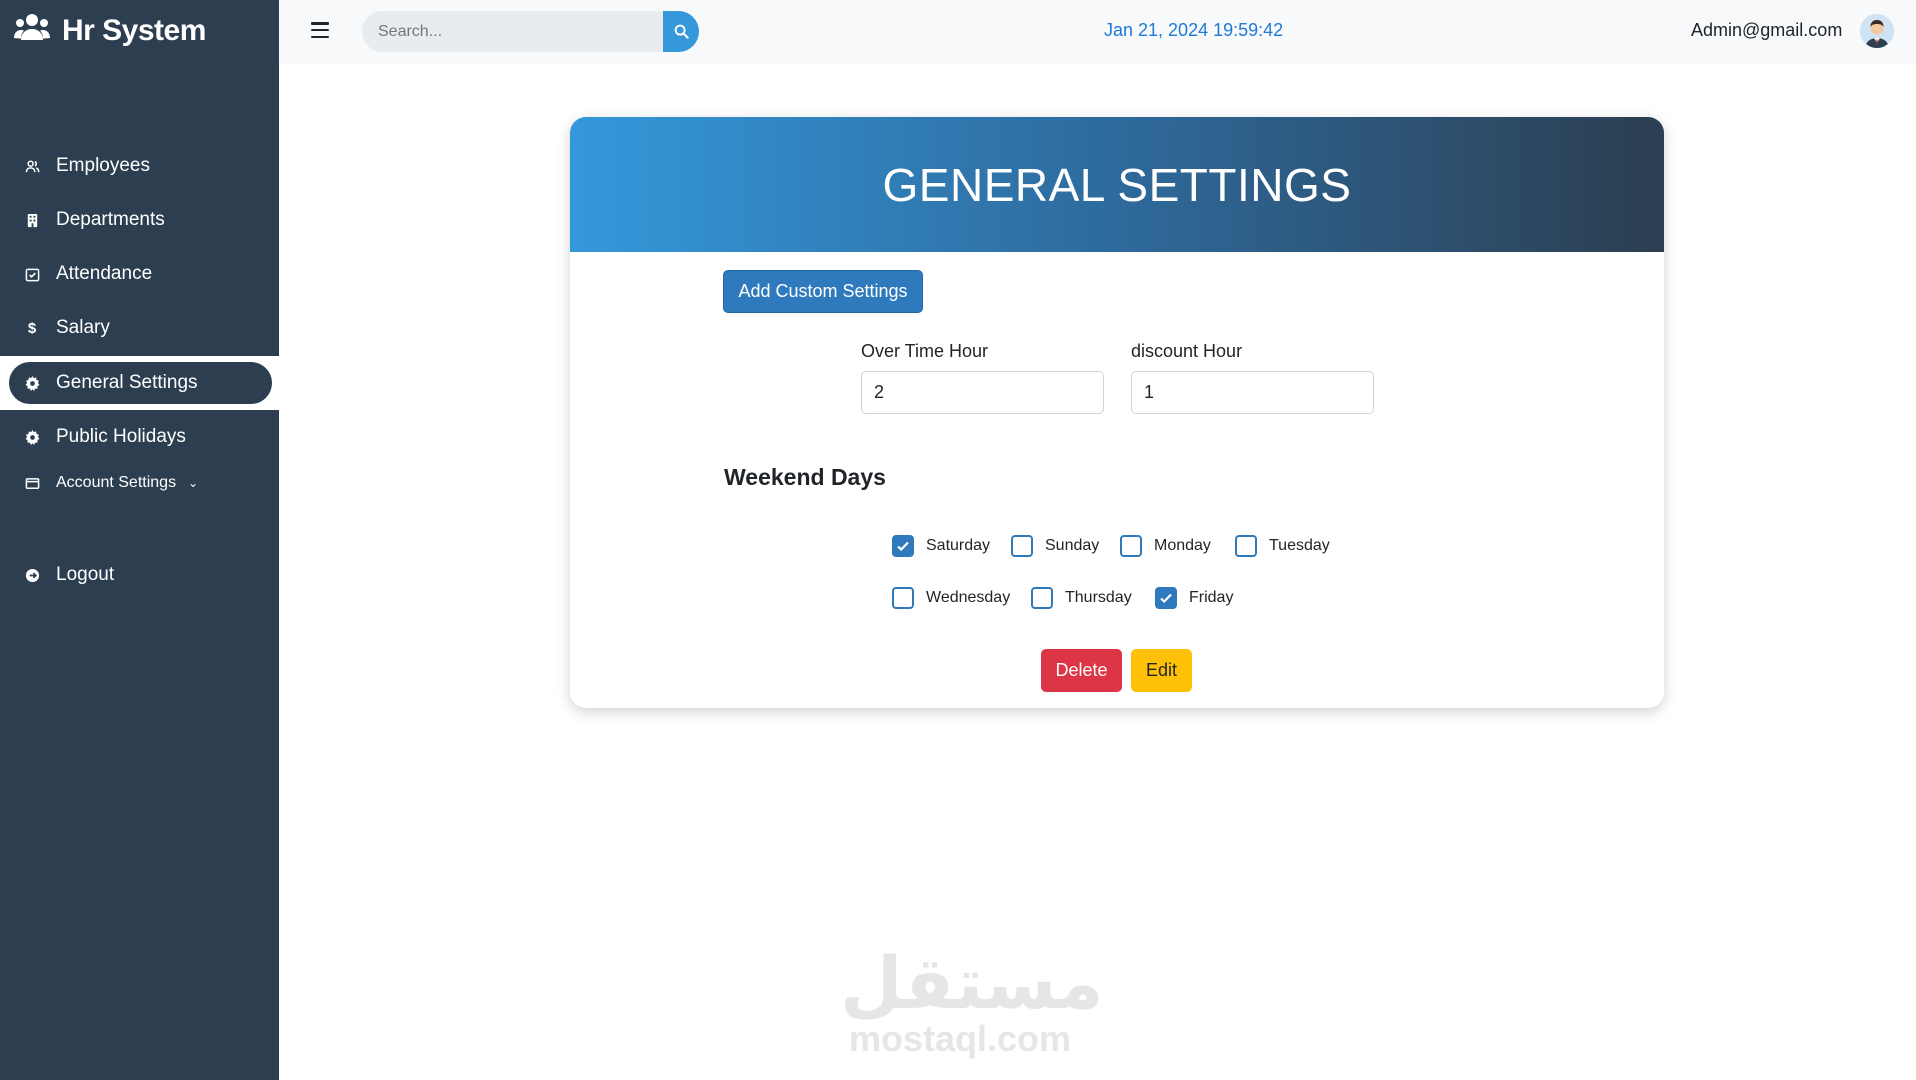  Describe the element at coordinates (1252, 392) in the screenshot. I see `discount-hour-input` at that location.